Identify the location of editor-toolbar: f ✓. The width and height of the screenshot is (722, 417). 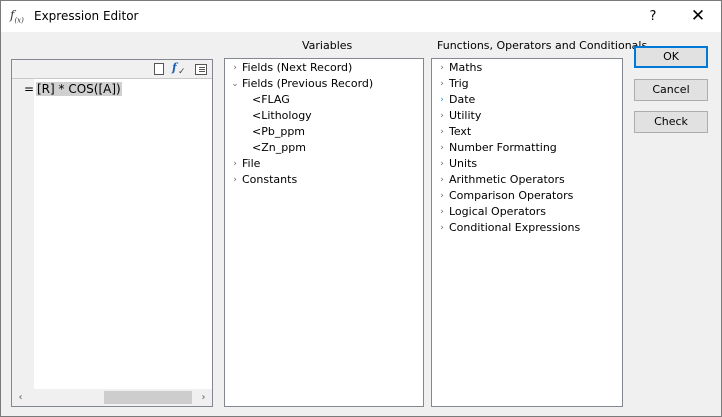
(112, 69).